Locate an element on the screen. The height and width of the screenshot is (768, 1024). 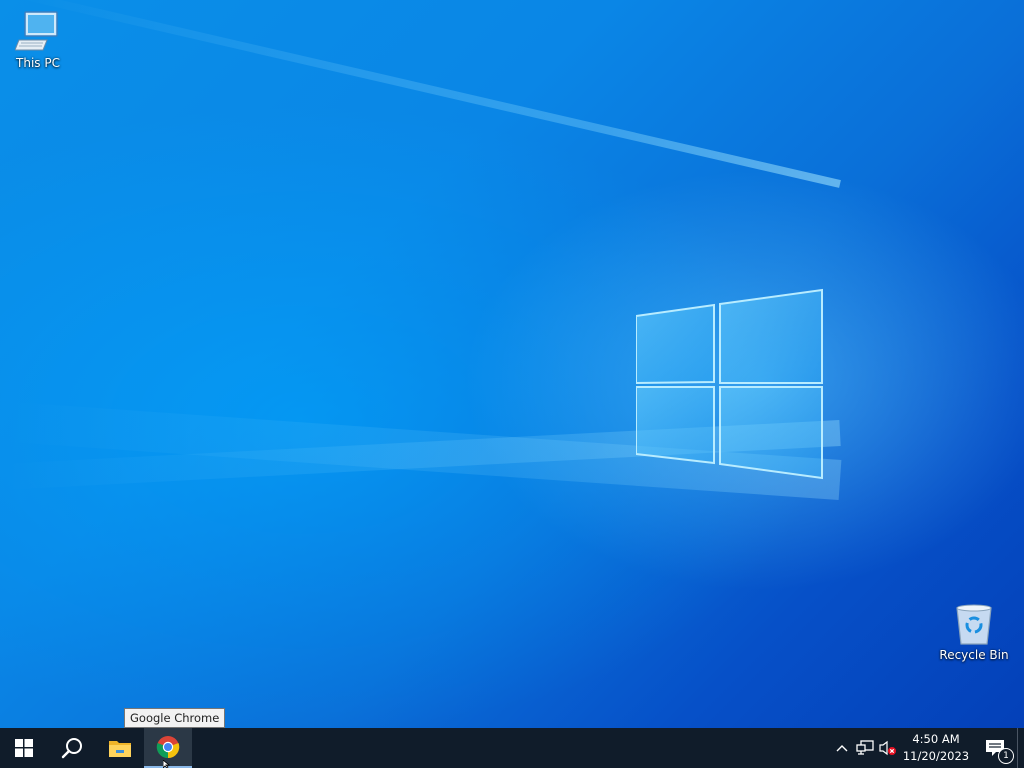
recycle-bin-label: Recycle Bin is located at coordinates (974, 655).